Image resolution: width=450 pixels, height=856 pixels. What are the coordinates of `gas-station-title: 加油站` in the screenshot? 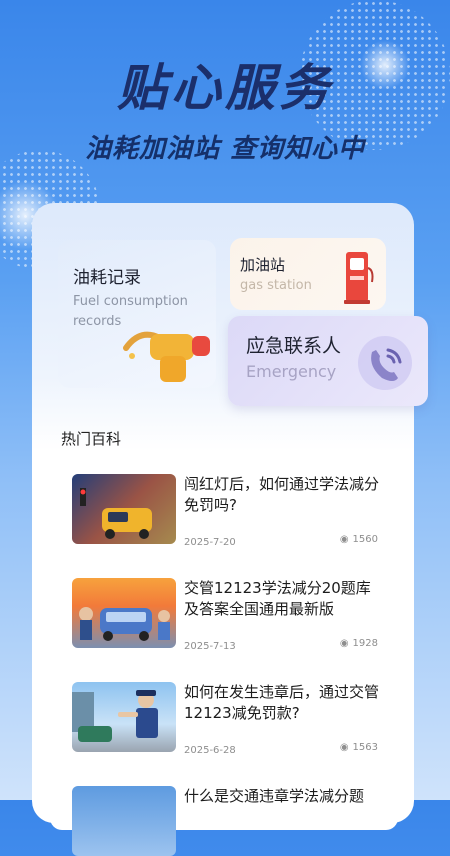 It's located at (263, 265).